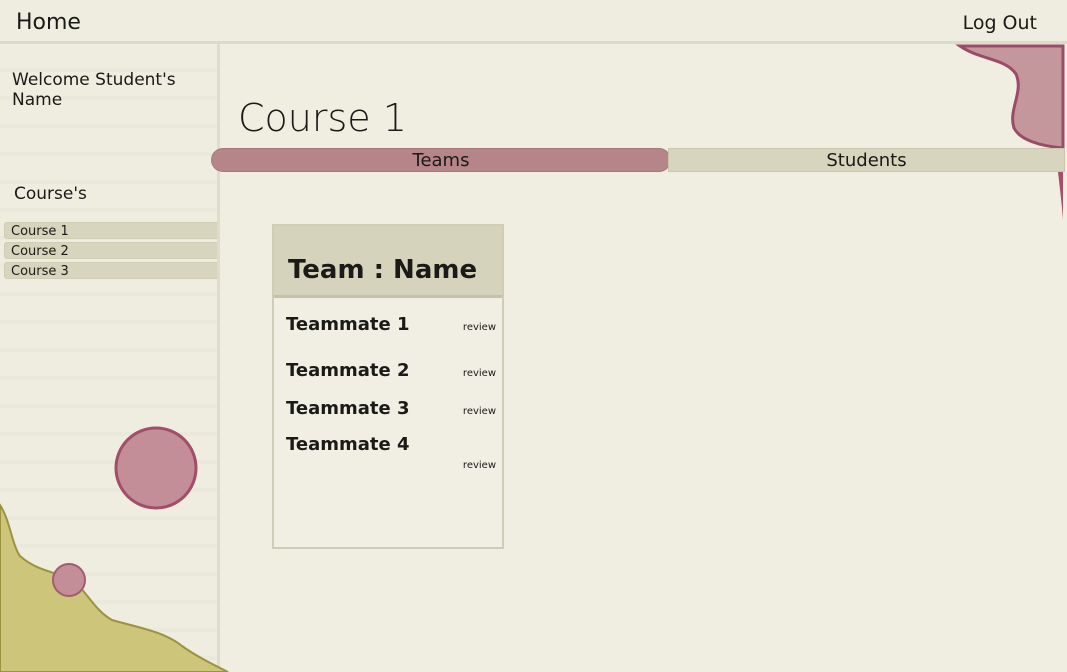  What do you see at coordinates (348, 408) in the screenshot?
I see `teammate-name: Teammate 3` at bounding box center [348, 408].